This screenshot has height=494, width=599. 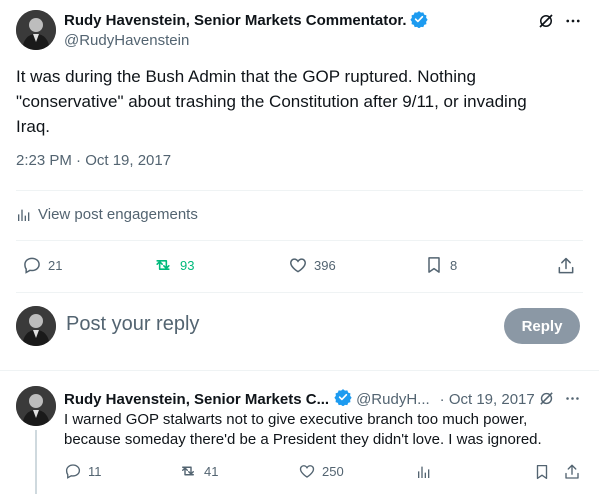 What do you see at coordinates (83, 471) in the screenshot?
I see `reply-reply-action: 11` at bounding box center [83, 471].